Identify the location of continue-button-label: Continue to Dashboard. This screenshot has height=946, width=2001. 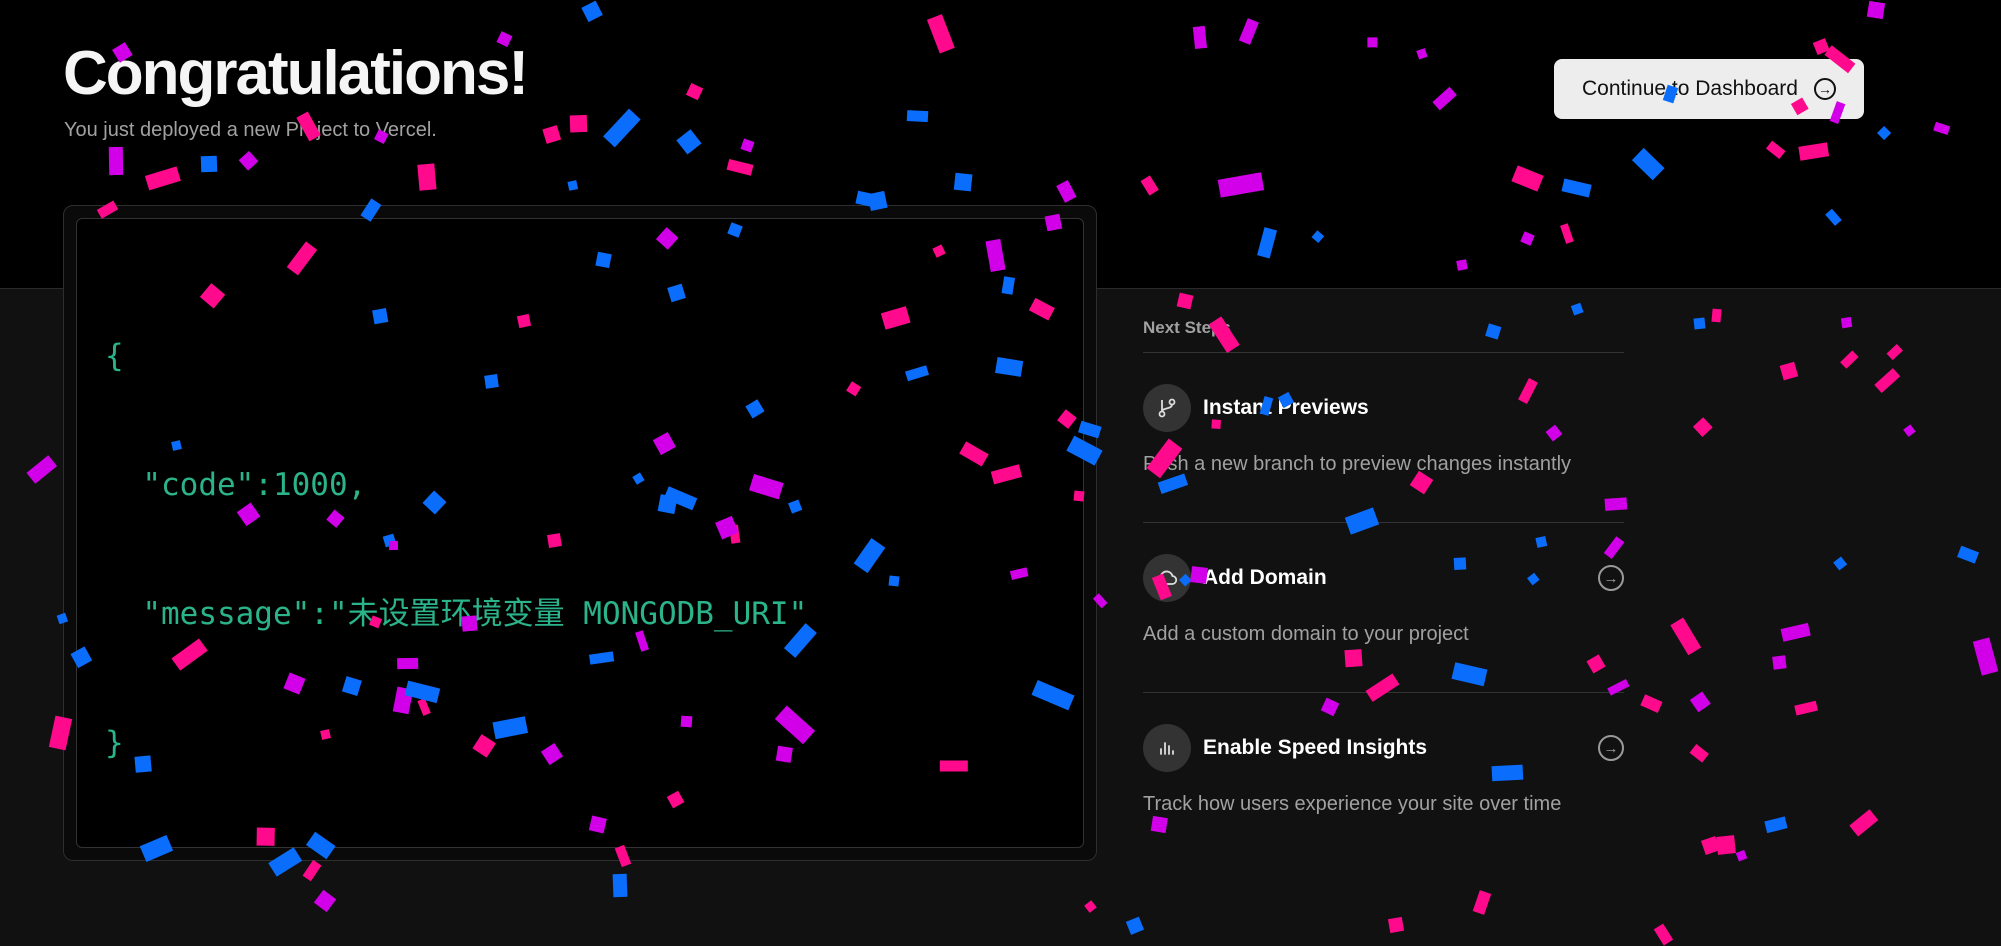
(1690, 88).